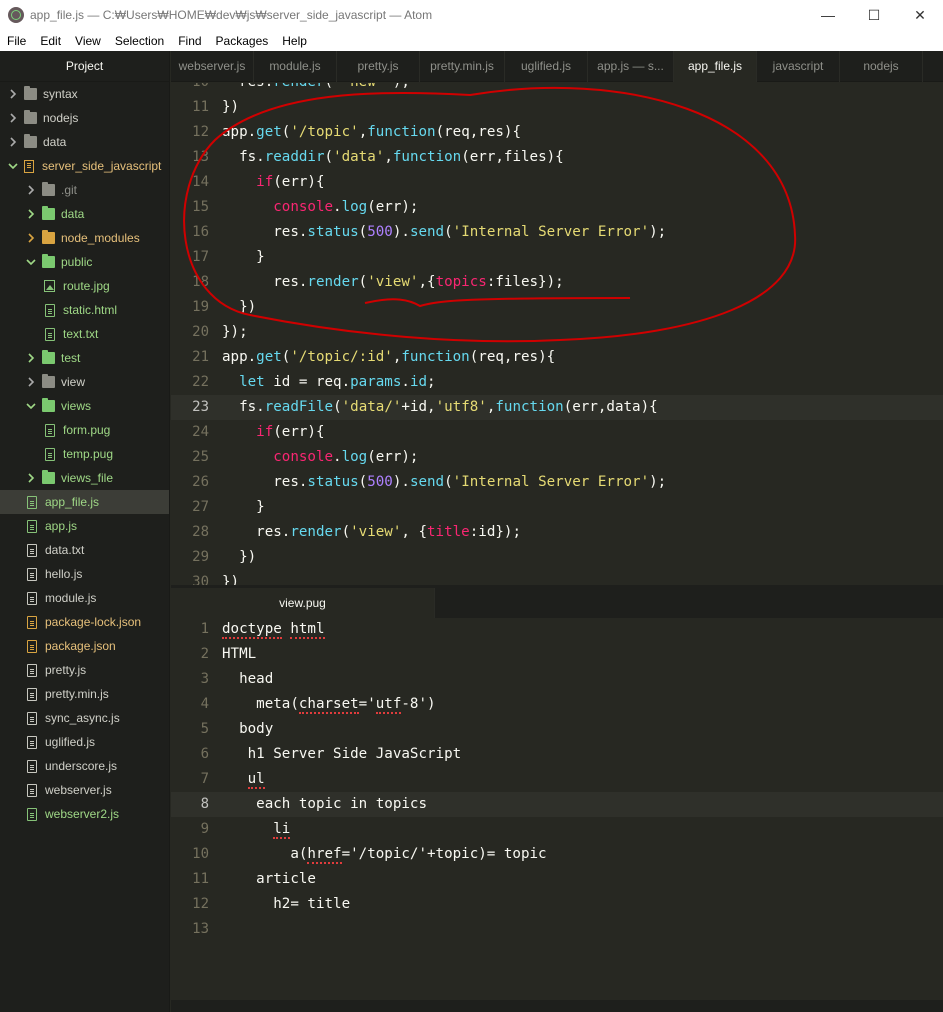 Image resolution: width=943 pixels, height=1012 pixels. Describe the element at coordinates (557, 804) in the screenshot. I see `code-line: 8 each topic in topics` at that location.